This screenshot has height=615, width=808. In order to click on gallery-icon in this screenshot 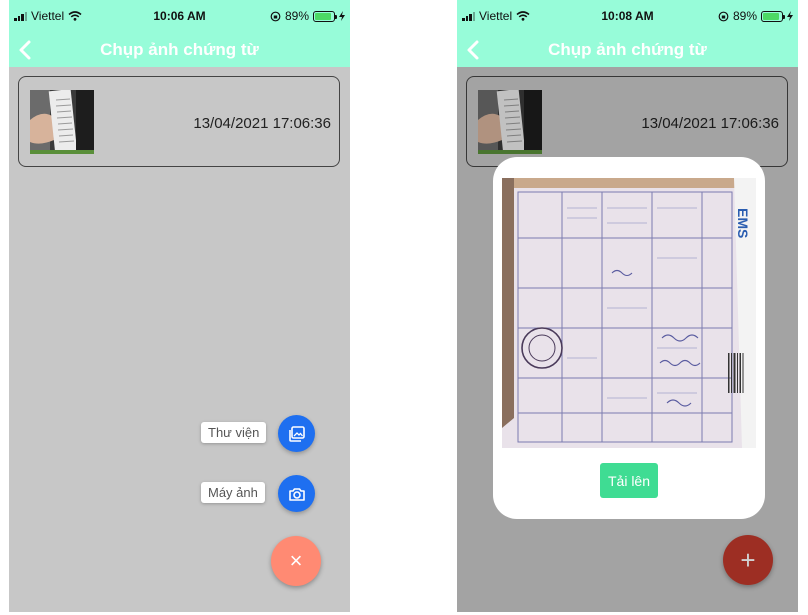, I will do `click(296, 433)`.